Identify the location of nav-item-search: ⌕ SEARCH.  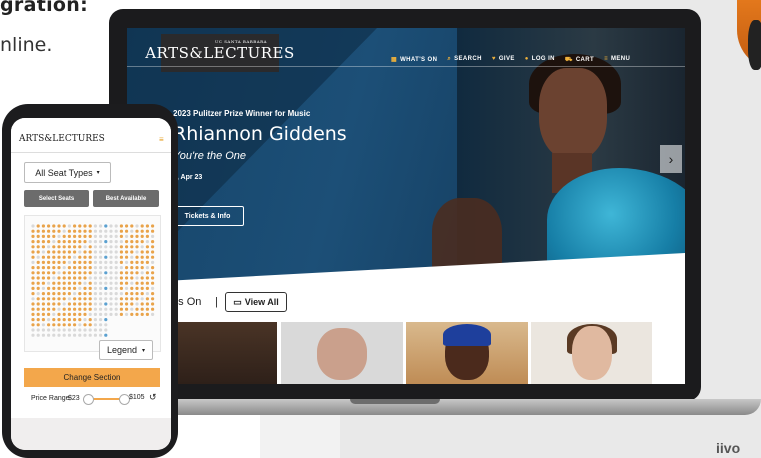
(464, 60).